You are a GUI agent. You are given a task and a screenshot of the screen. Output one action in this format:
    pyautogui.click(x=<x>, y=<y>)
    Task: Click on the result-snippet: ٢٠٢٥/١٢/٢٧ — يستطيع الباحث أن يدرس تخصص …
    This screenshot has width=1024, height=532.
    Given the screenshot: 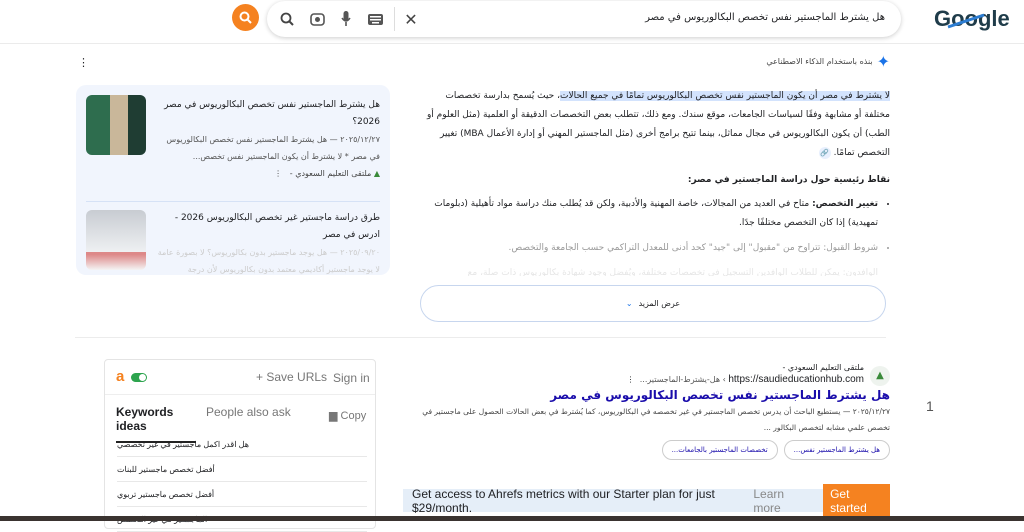 What is the action you would take?
    pyautogui.click(x=656, y=419)
    